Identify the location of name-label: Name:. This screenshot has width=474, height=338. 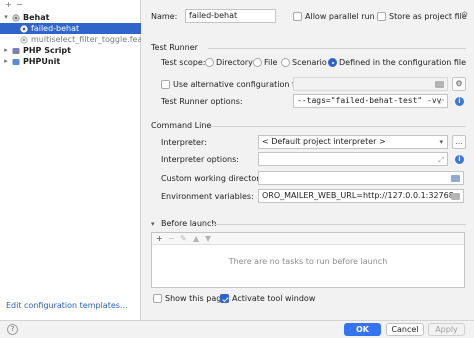
(164, 16).